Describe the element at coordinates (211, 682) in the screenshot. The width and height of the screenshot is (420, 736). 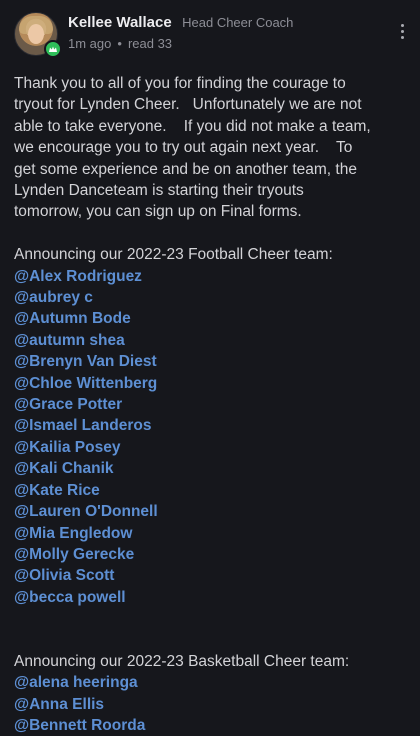
I see `member-mention-link: @alena heeringa` at that location.